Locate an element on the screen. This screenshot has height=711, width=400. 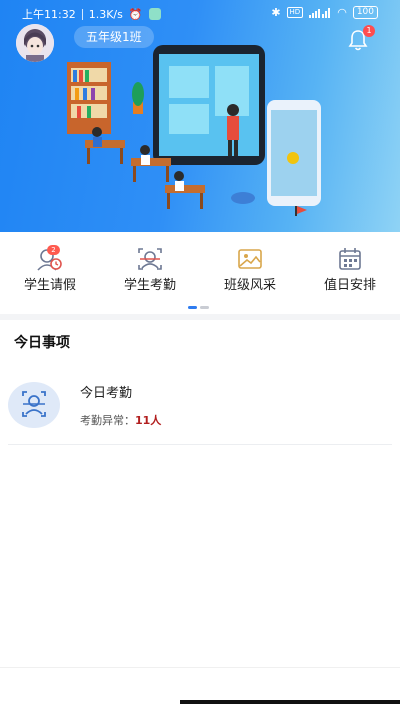
menu-label: 班级风采 is located at coordinates (249, 285).